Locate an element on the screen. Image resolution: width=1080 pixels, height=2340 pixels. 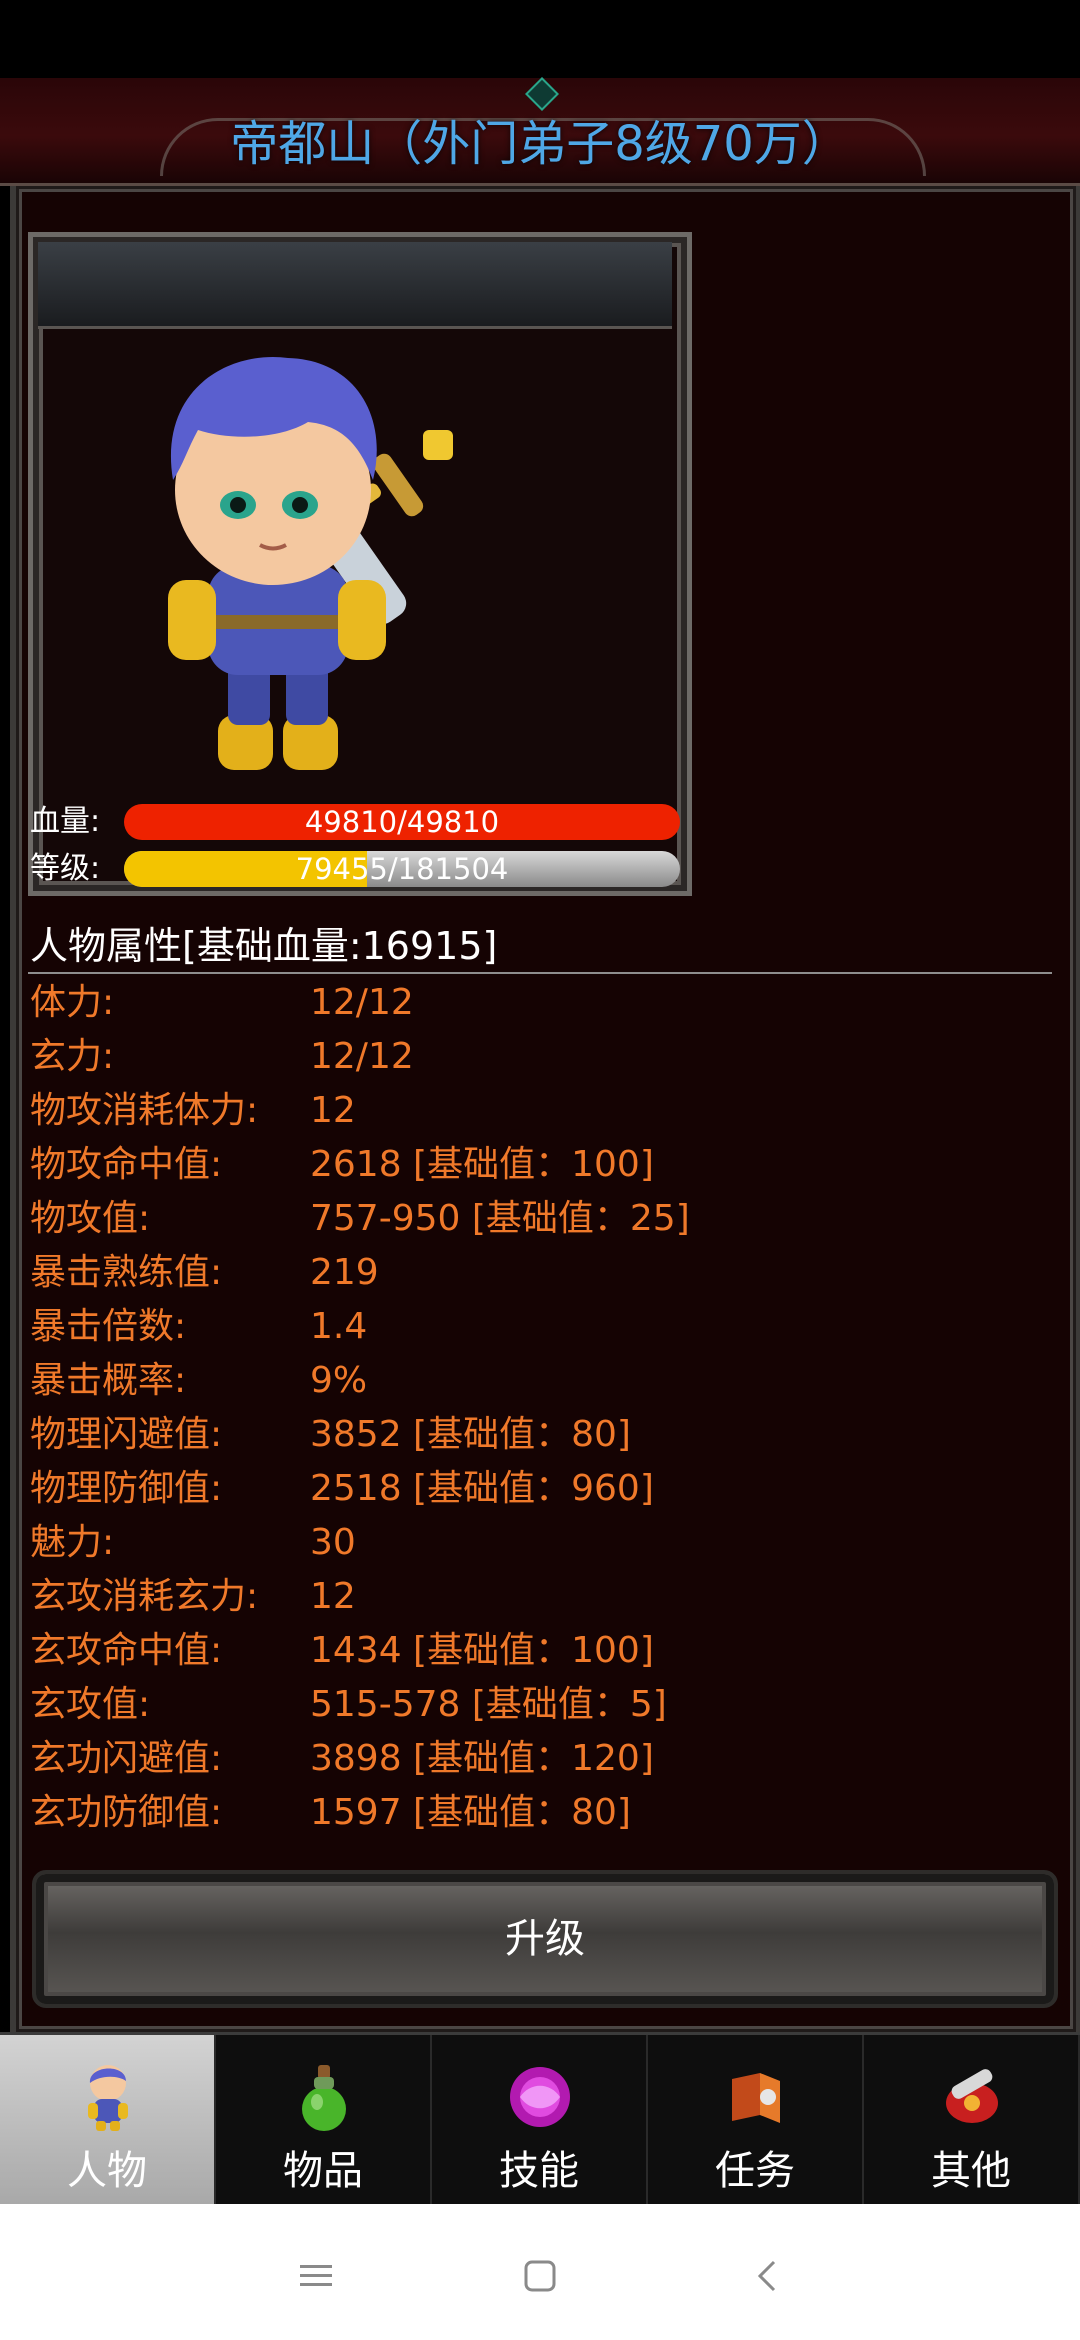
upgrade-button-label: 升级 is located at coordinates (545, 1939).